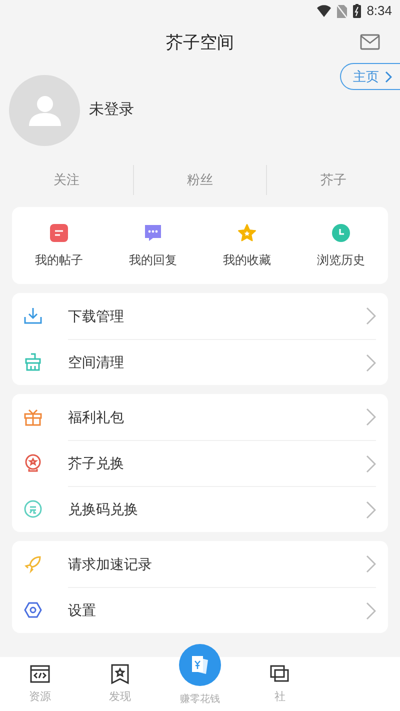 The width and height of the screenshot is (400, 711). Describe the element at coordinates (247, 232) in the screenshot. I see `star-icon` at that location.